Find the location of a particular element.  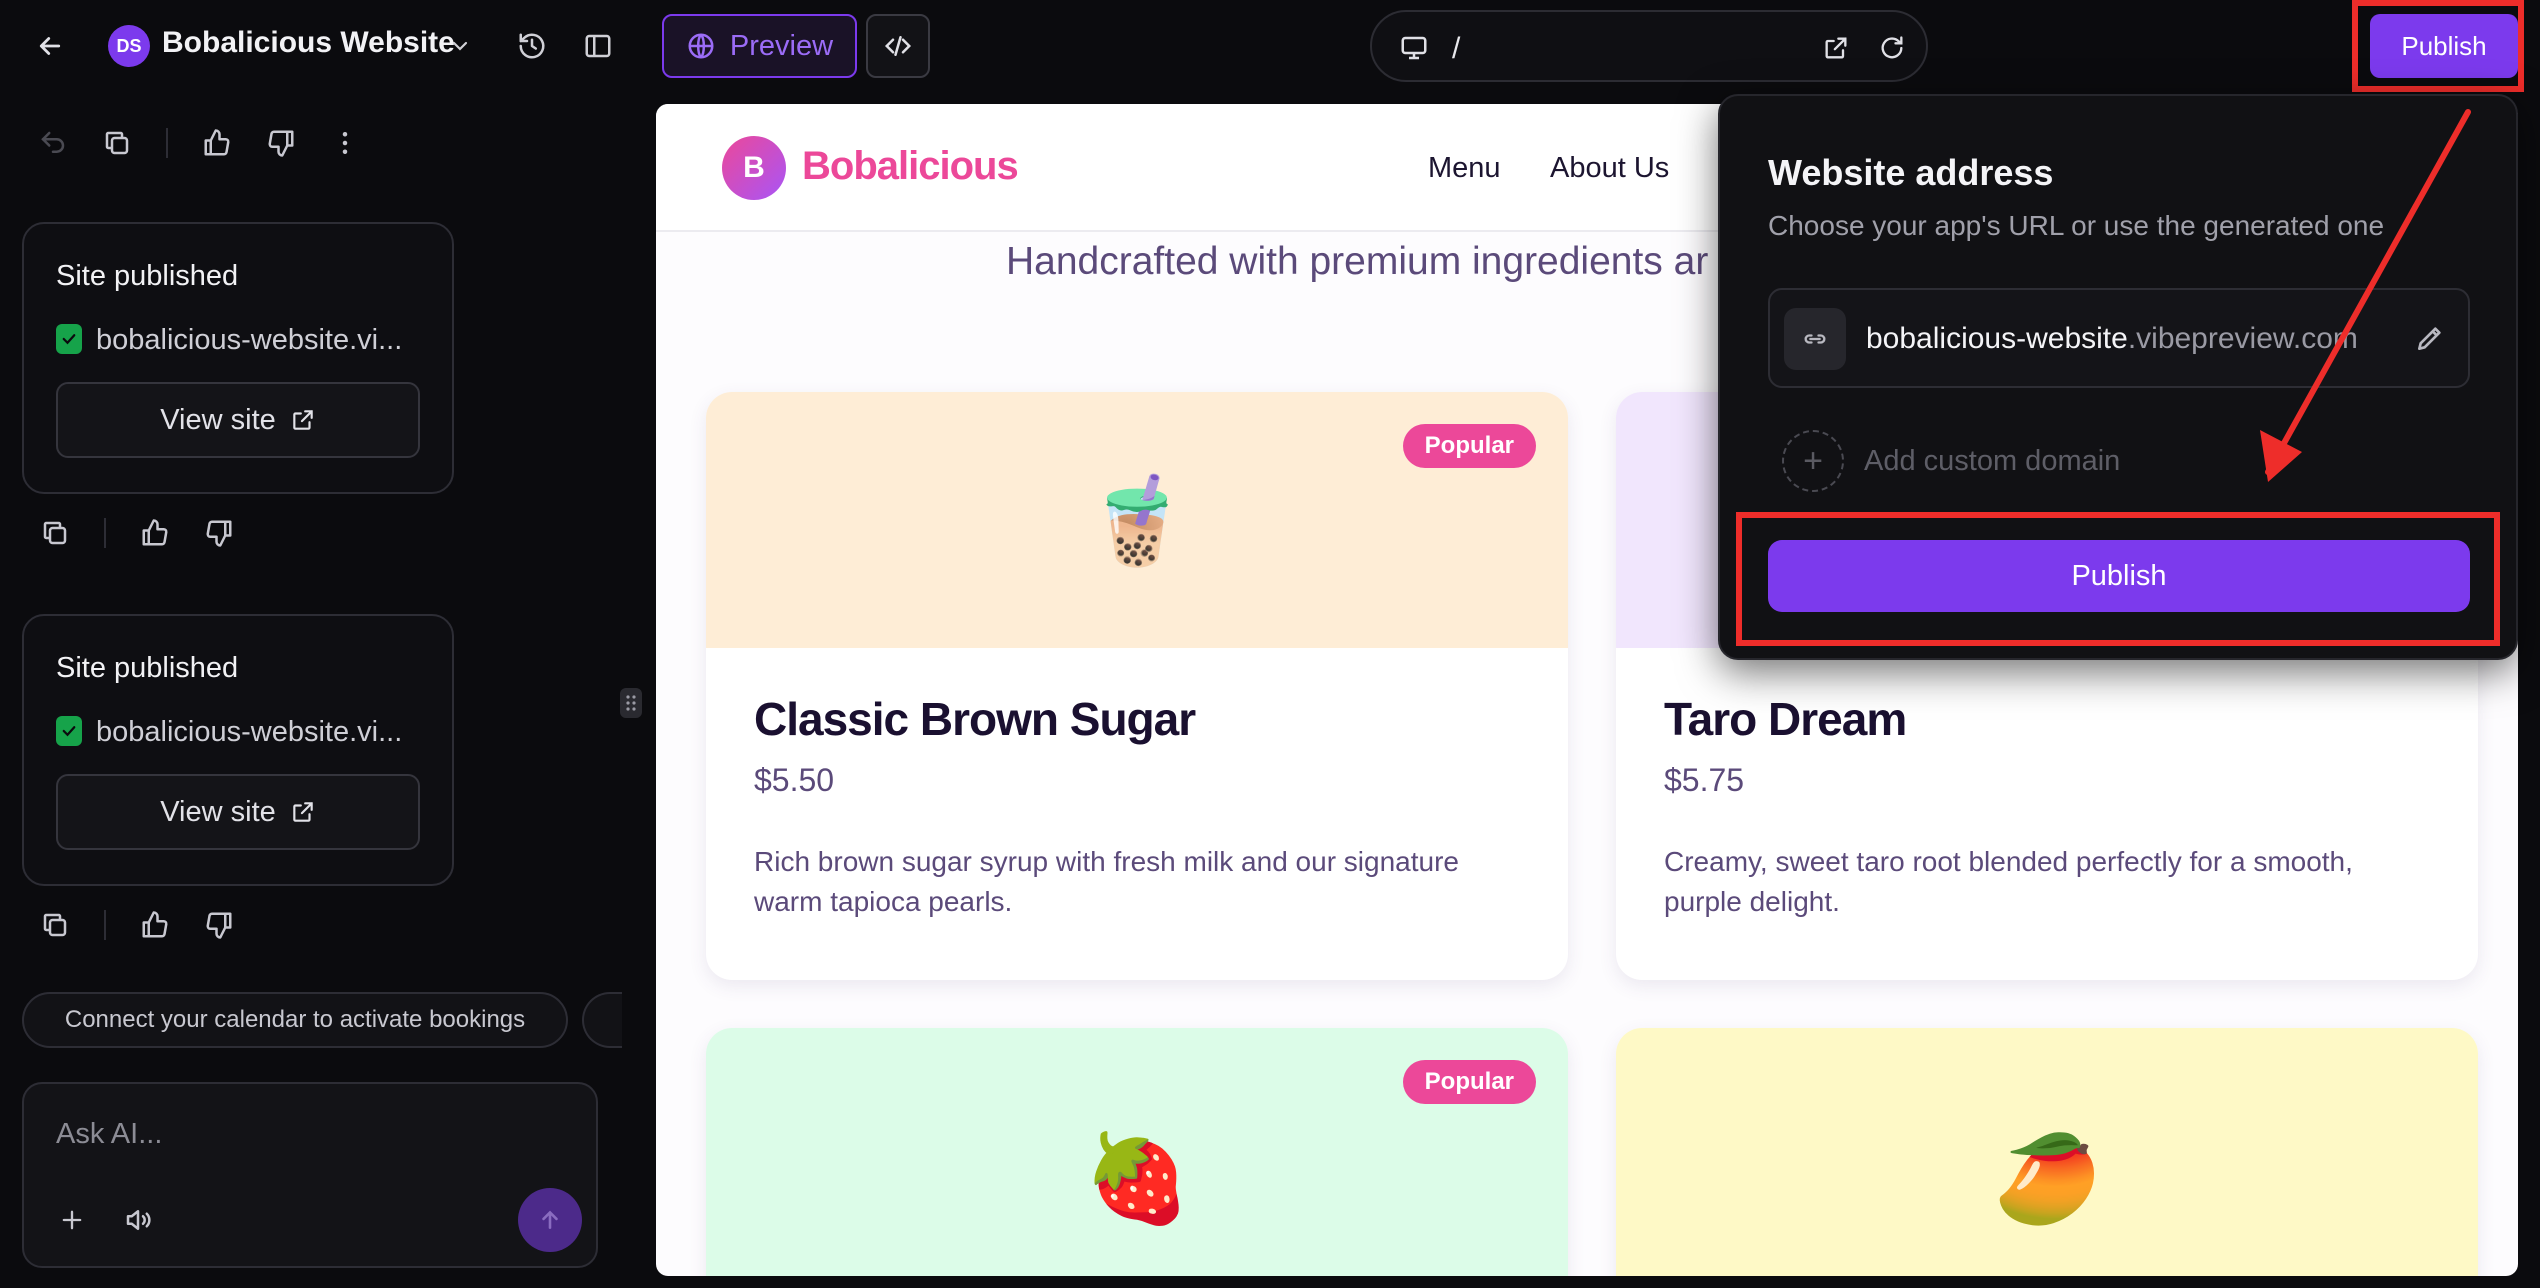

project-title: Bobalicious Website is located at coordinates (308, 43).